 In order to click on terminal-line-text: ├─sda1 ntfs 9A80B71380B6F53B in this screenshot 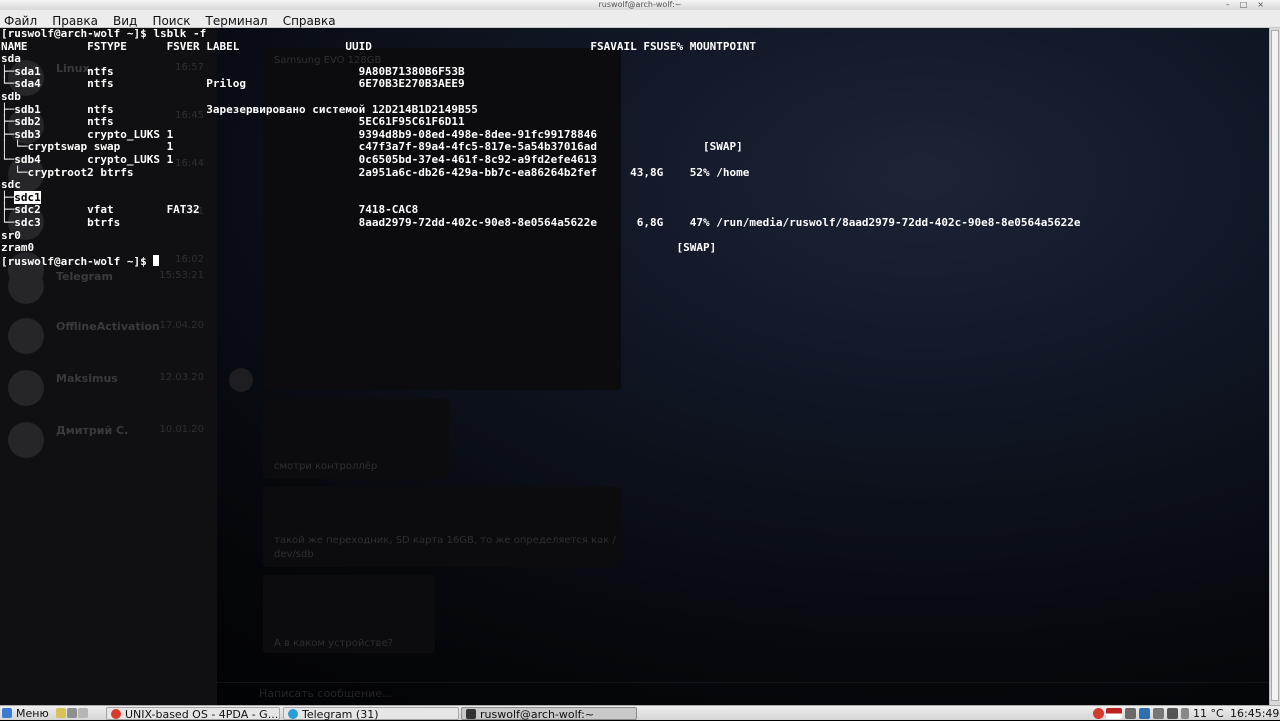, I will do `click(233, 71)`.